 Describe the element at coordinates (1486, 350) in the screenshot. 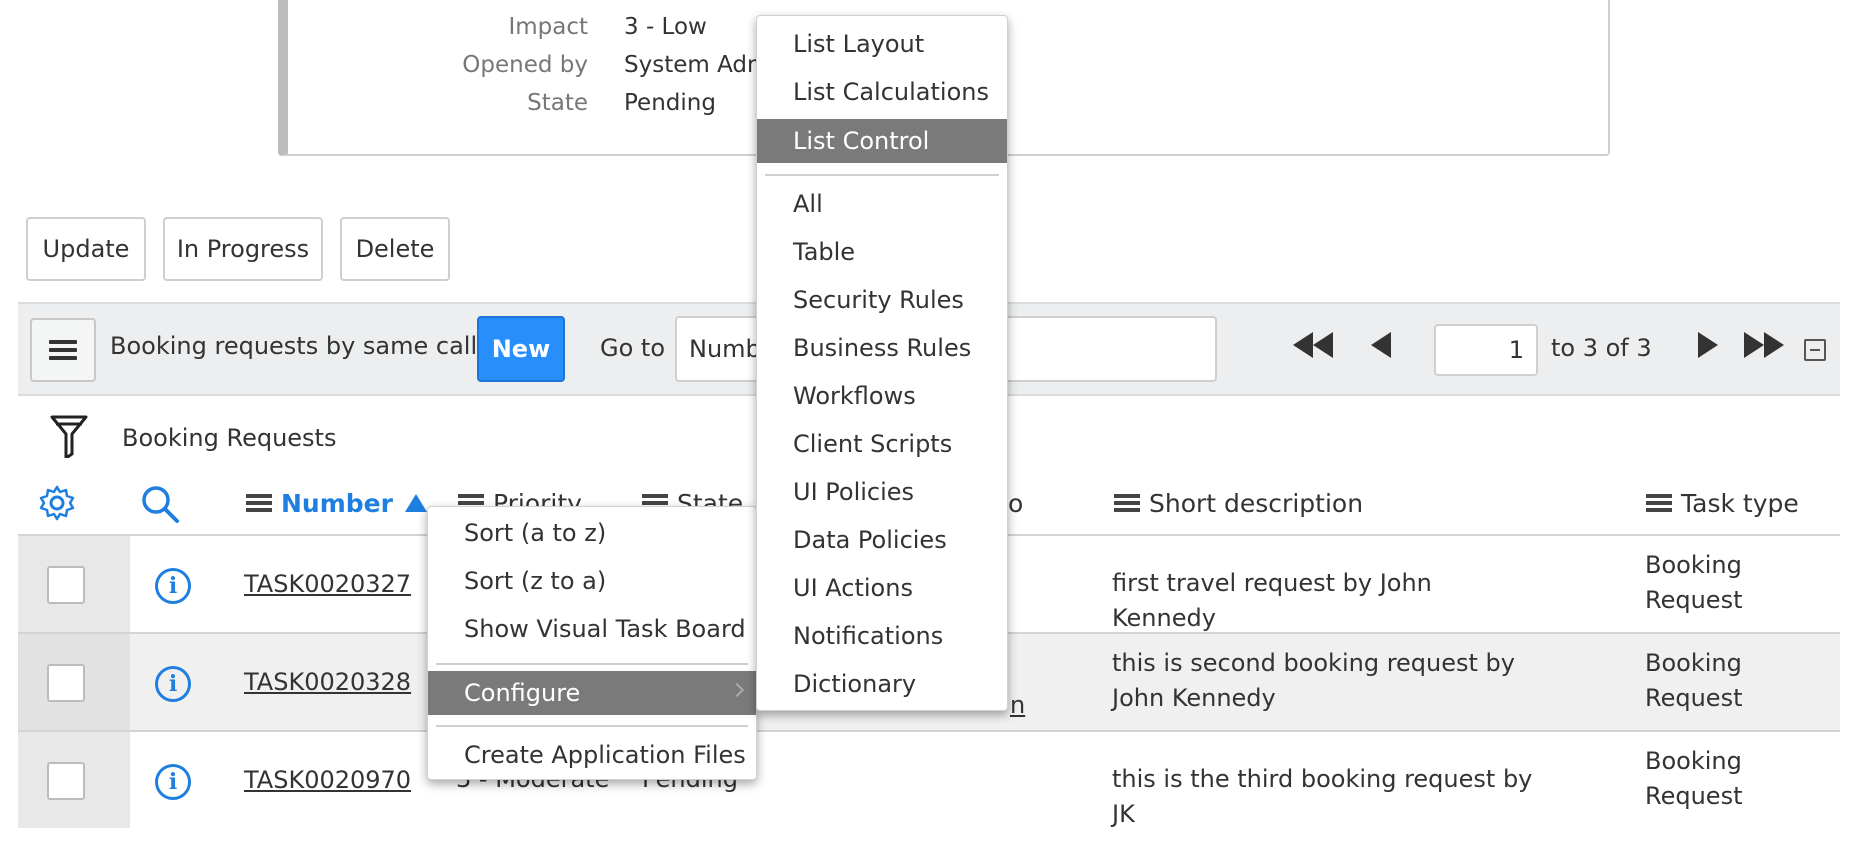

I see `page-number-input` at that location.